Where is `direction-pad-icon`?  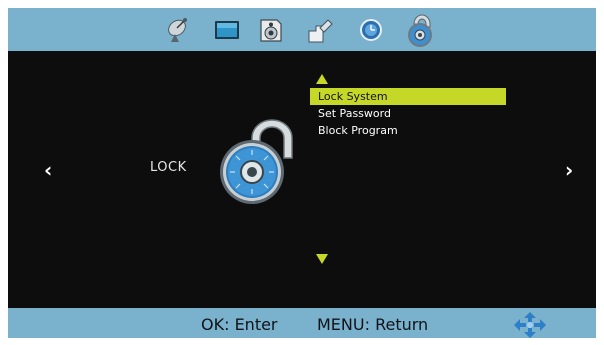
direction-pad-icon is located at coordinates (530, 325).